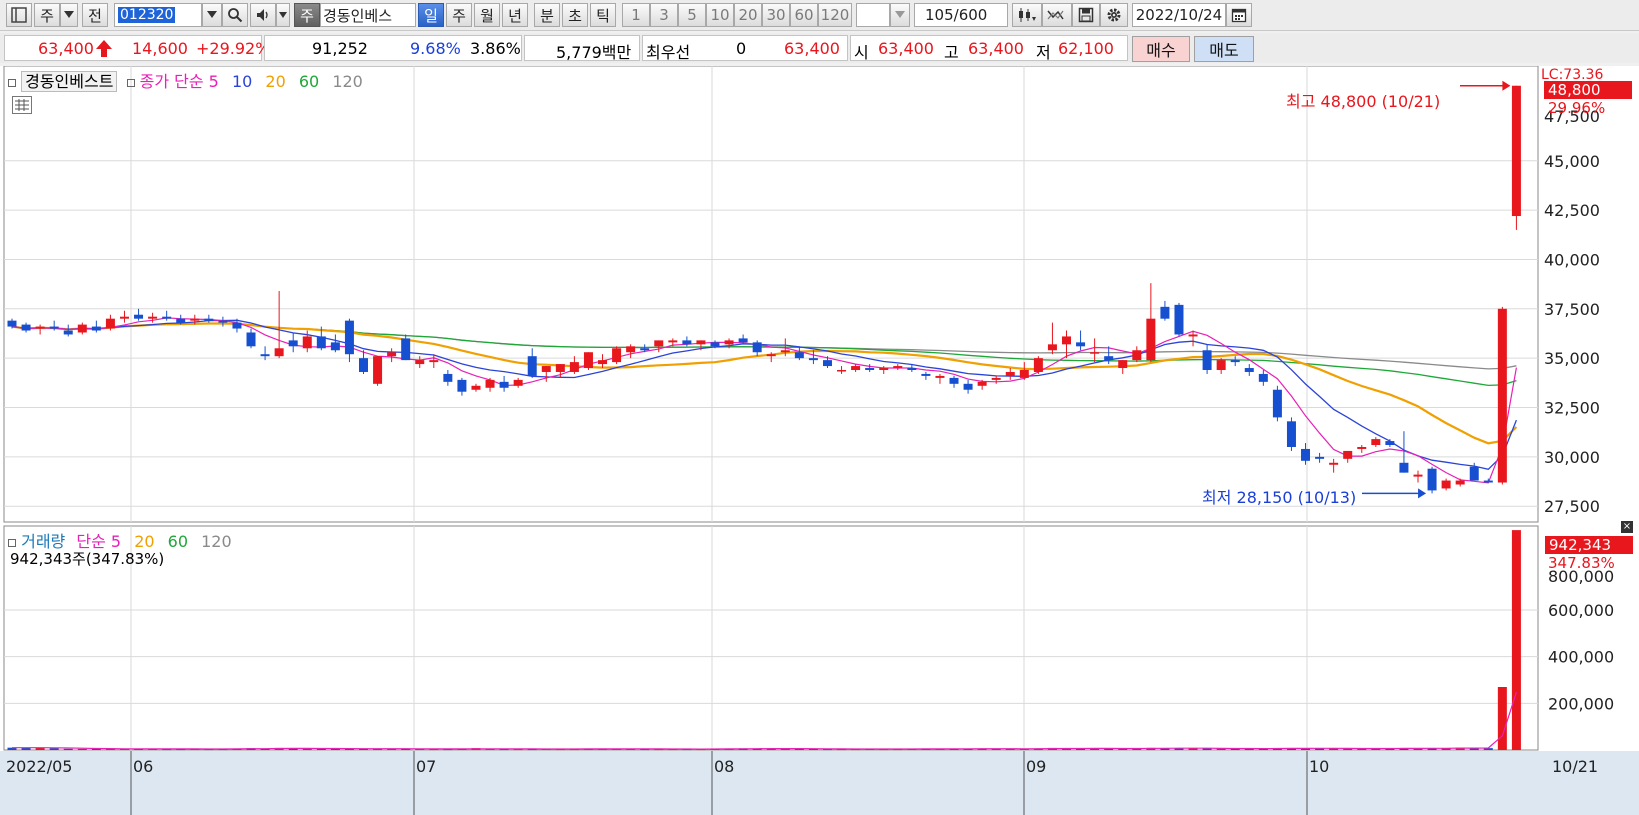 The width and height of the screenshot is (1639, 815). I want to click on ma60-label: 60, so click(309, 81).